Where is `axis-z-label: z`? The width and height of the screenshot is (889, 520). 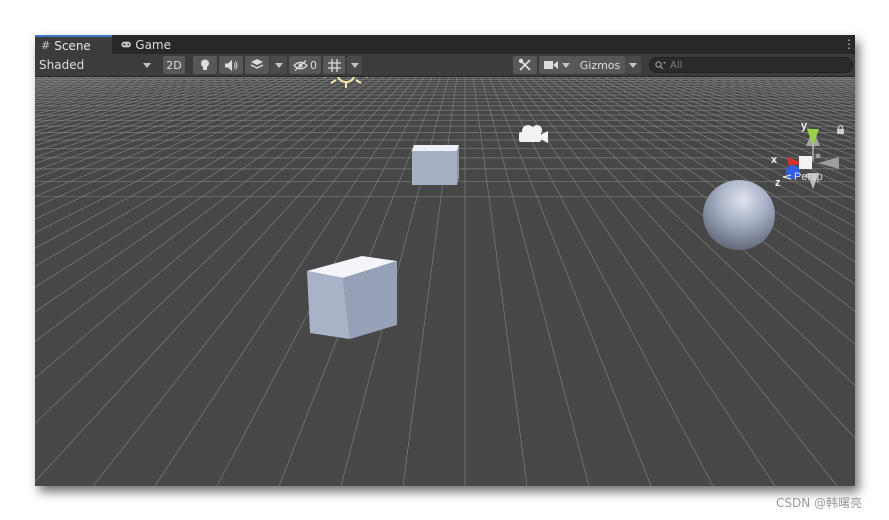
axis-z-label: z is located at coordinates (778, 183).